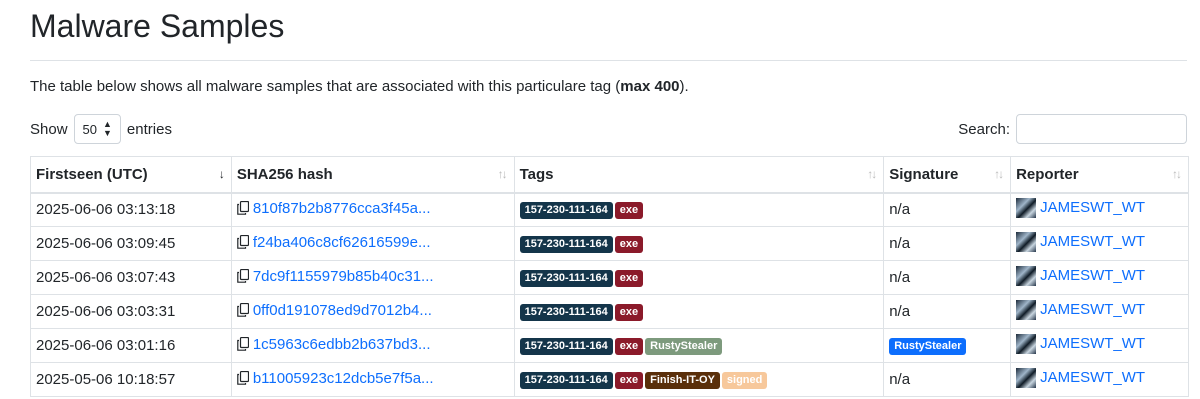 This screenshot has height=399, width=1200. What do you see at coordinates (157, 26) in the screenshot?
I see `page-title: Malware Samples` at bounding box center [157, 26].